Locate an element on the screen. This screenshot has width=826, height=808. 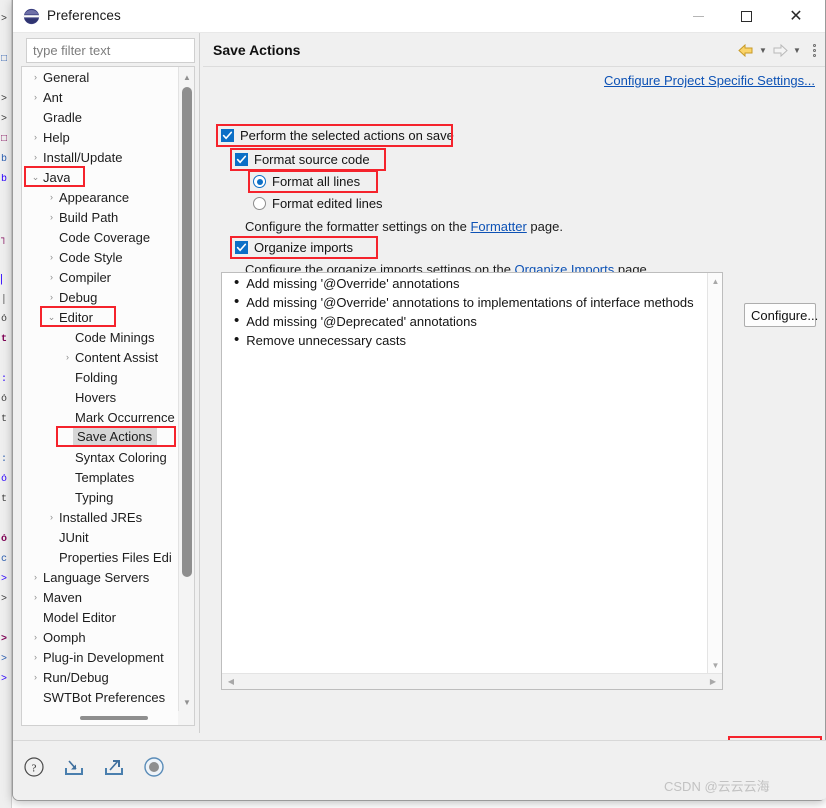
sidebar-item-java: ⌄ Java is located at coordinates (100, 176).